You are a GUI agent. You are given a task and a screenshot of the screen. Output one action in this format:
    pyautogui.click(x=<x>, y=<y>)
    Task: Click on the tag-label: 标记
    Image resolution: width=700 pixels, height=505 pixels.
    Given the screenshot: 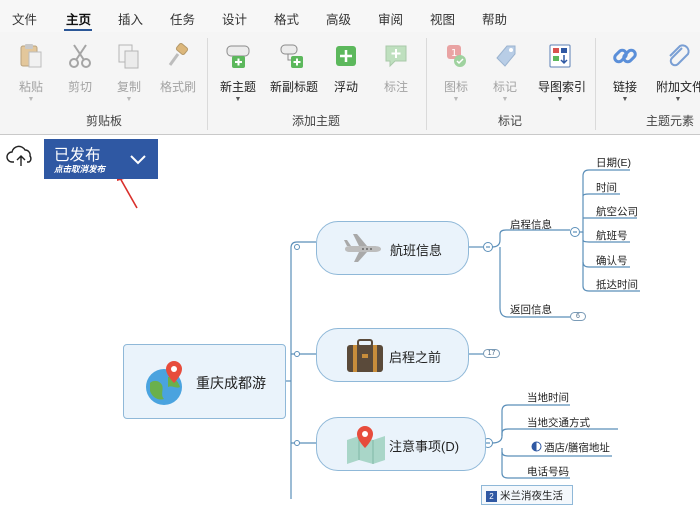 What is the action you would take?
    pyautogui.click(x=504, y=87)
    